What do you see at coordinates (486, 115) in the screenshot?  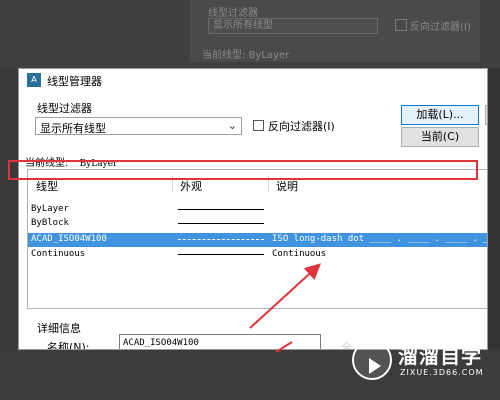 I see `delete-button` at bounding box center [486, 115].